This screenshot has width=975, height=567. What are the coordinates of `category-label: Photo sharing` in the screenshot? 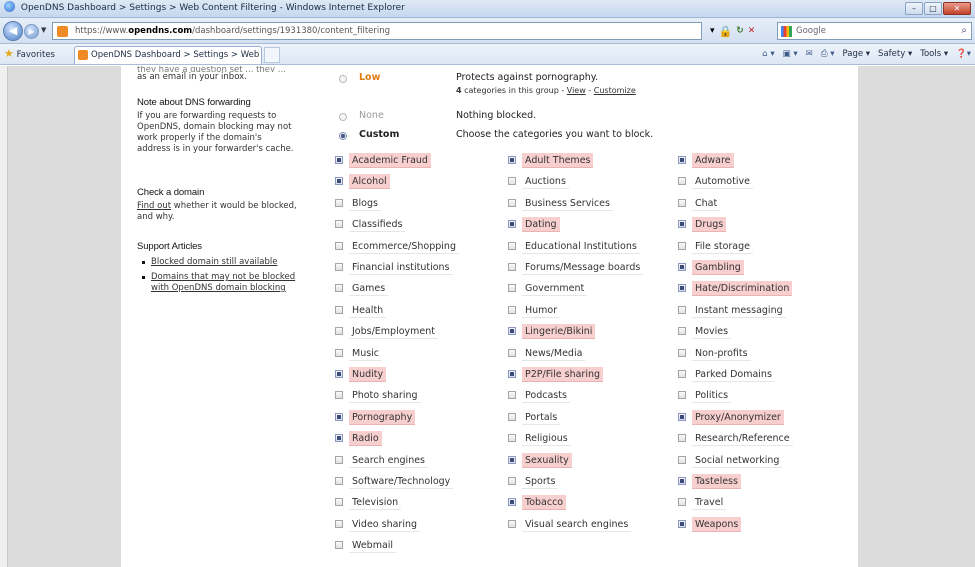 It's located at (385, 396).